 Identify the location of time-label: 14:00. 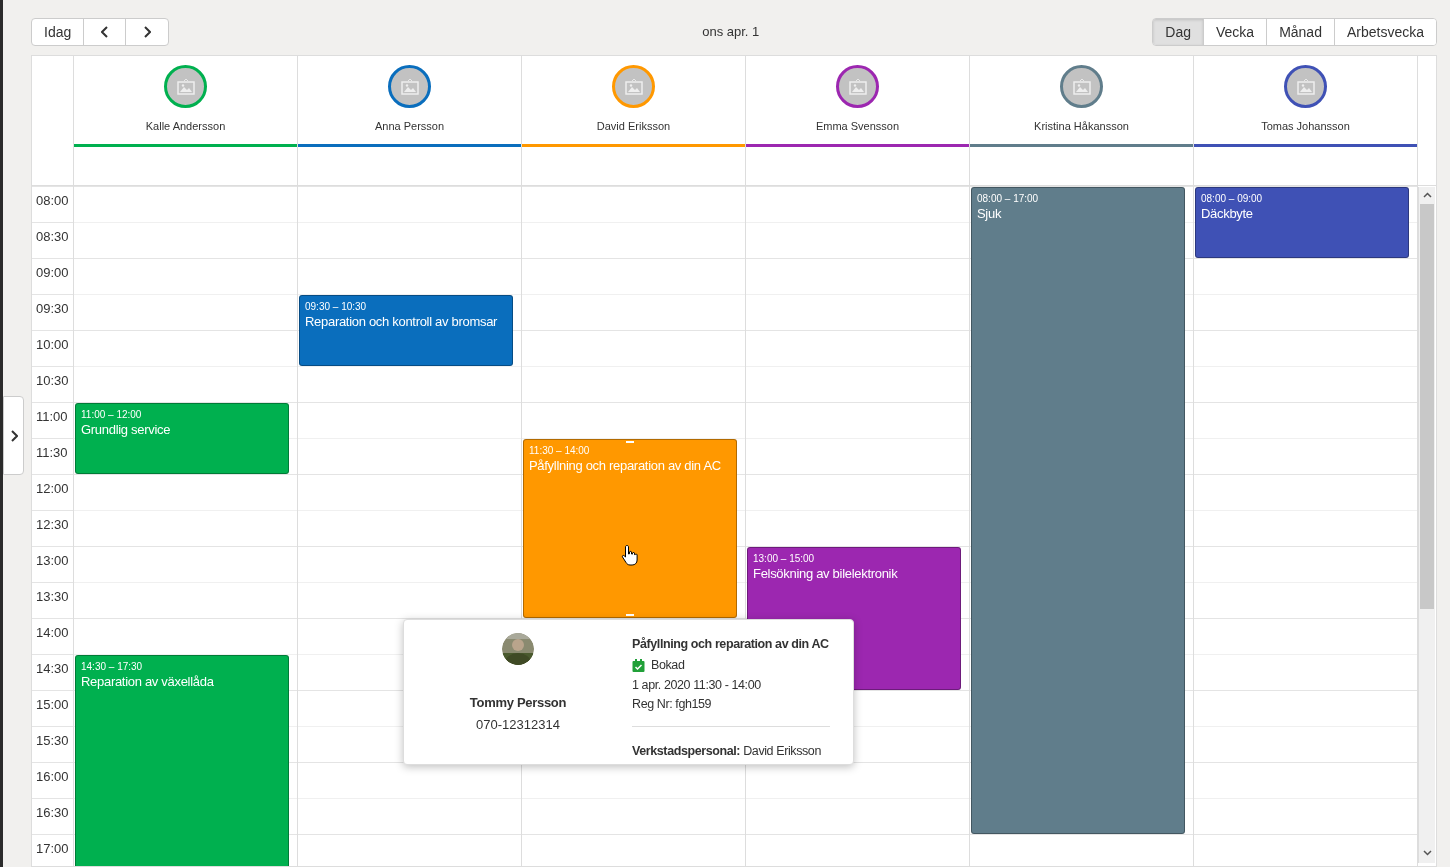
(52, 632).